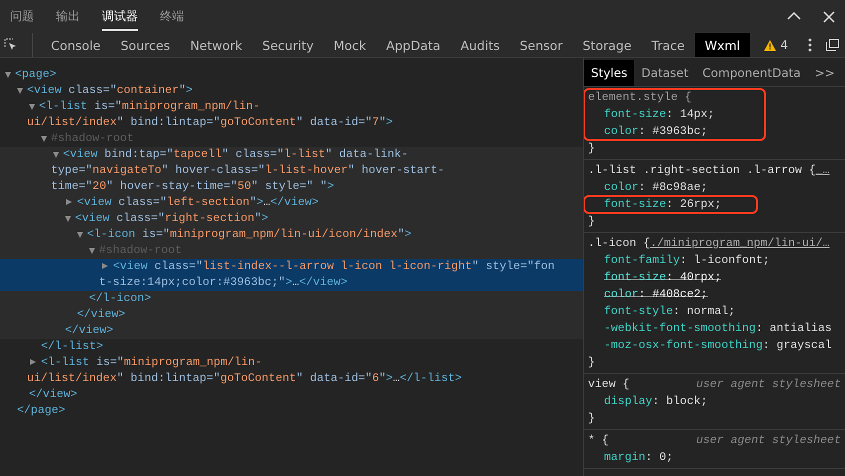 The height and width of the screenshot is (476, 845). Describe the element at coordinates (810, 45) in the screenshot. I see `more-options-icon` at that location.